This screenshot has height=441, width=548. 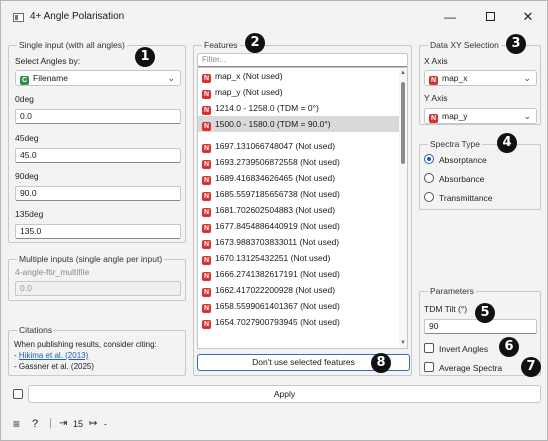 I want to click on select-angles-value: Filename, so click(x=50, y=78).